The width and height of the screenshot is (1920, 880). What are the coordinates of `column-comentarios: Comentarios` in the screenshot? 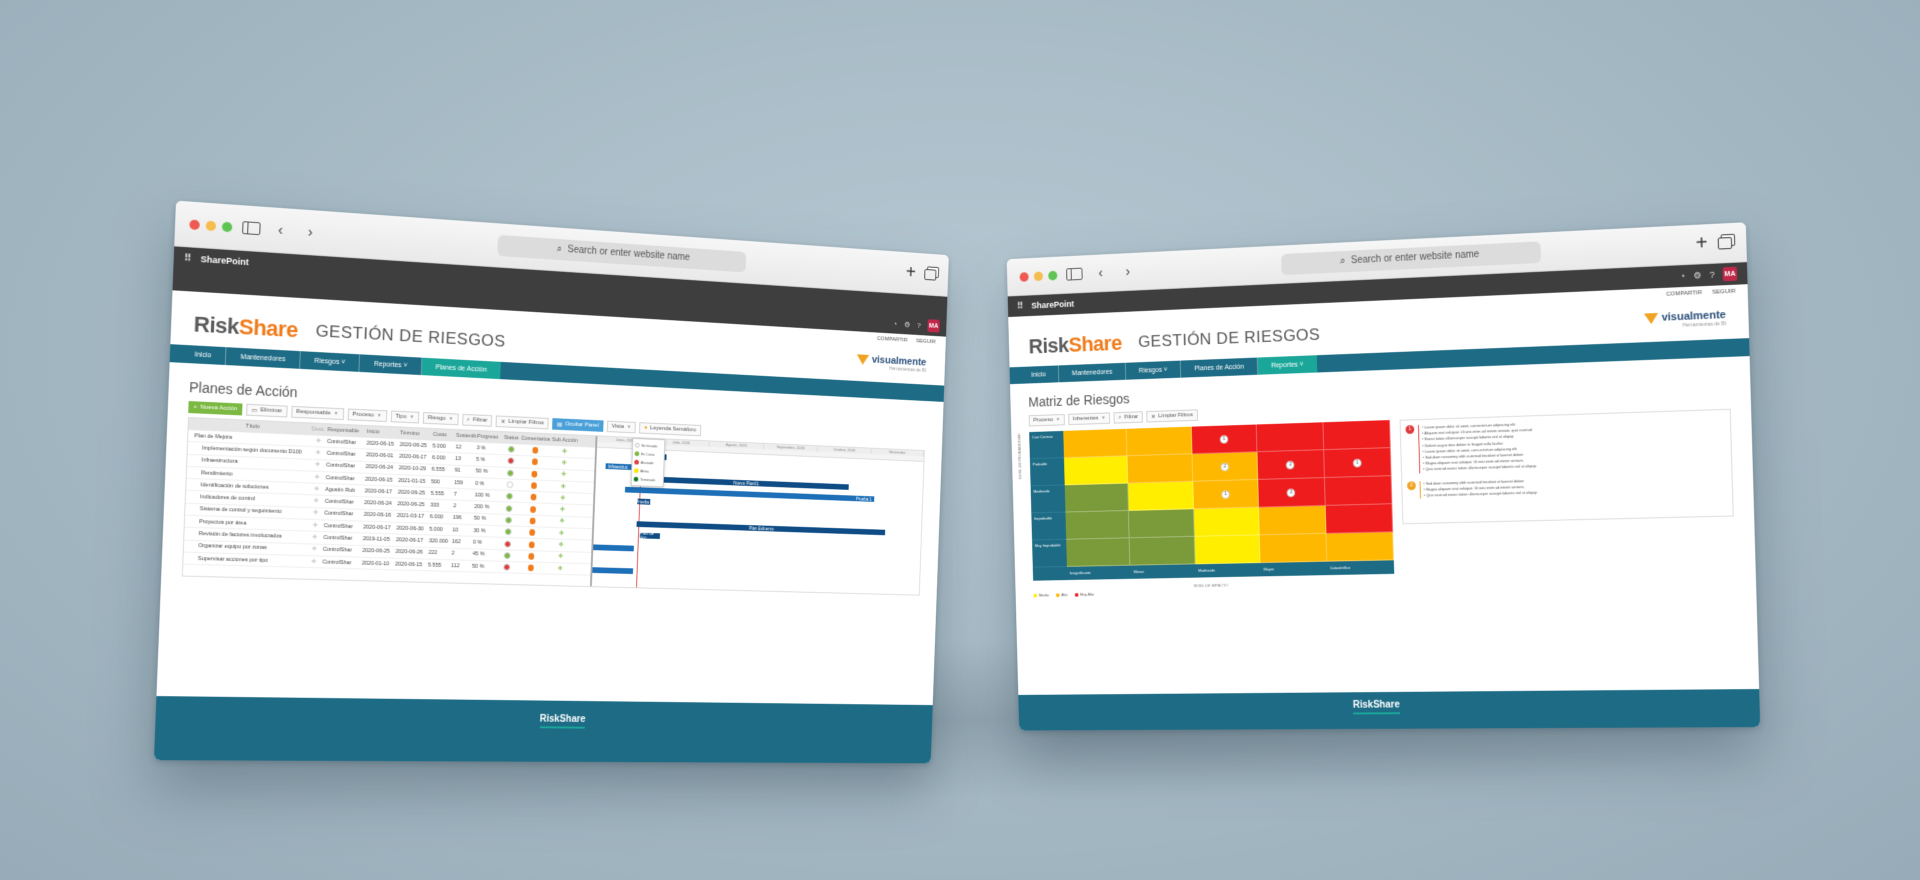 It's located at (536, 439).